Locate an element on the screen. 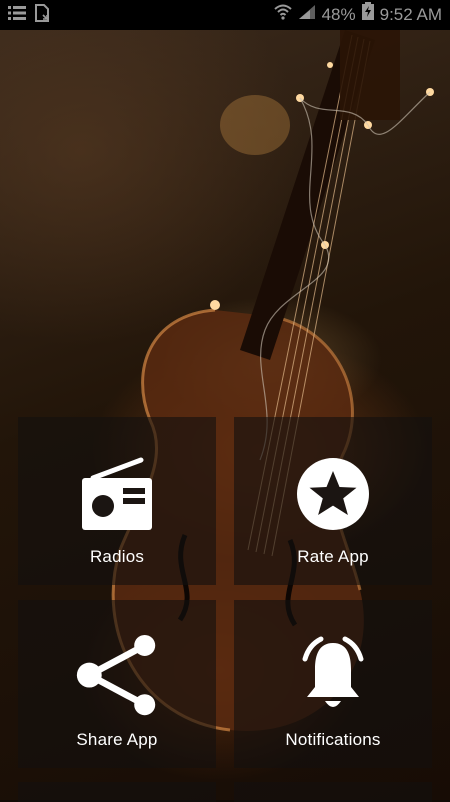  battery-charging-icon is located at coordinates (367, 15).